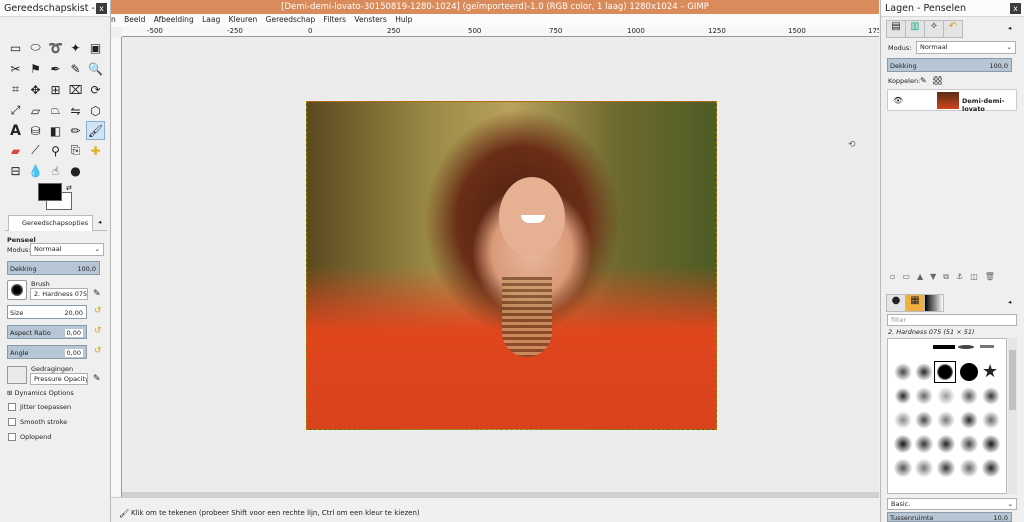  Describe the element at coordinates (67, 249) in the screenshot. I see `mode-select: Normaal ⌄` at that location.